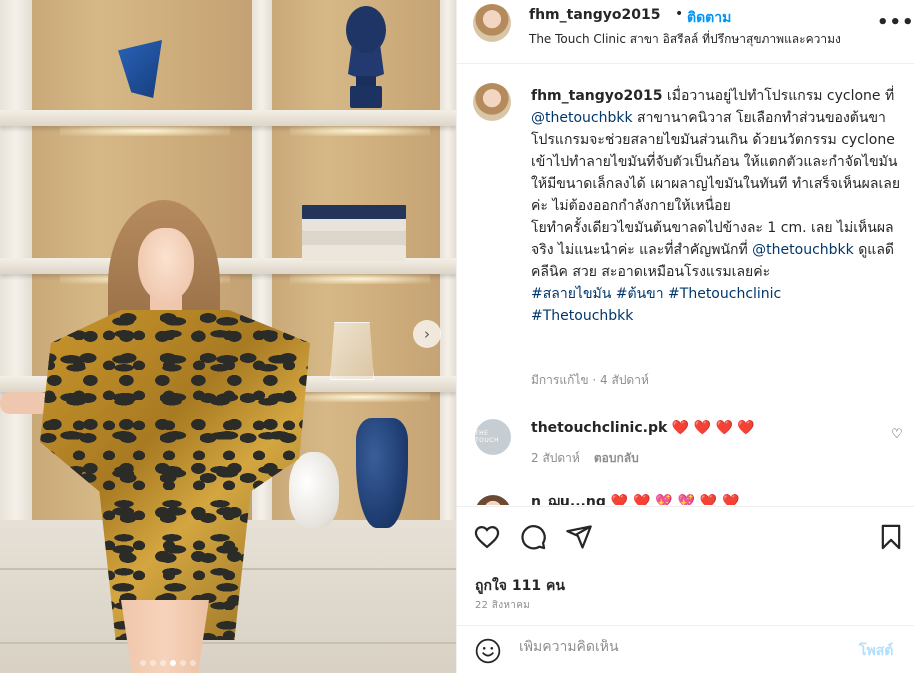 The width and height of the screenshot is (914, 673). What do you see at coordinates (488, 651) in the screenshot?
I see `emoji-icon` at bounding box center [488, 651].